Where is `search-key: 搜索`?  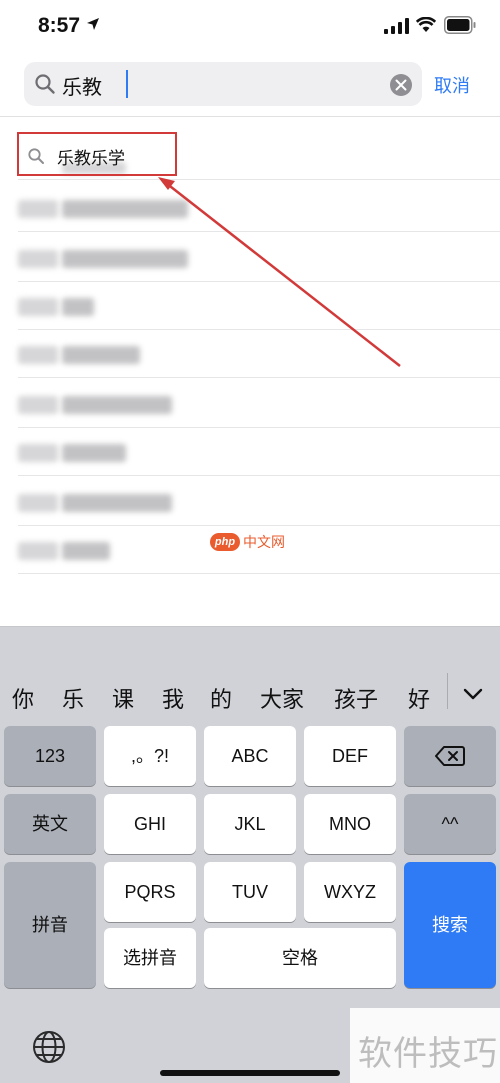
search-key: 搜索 is located at coordinates (450, 925).